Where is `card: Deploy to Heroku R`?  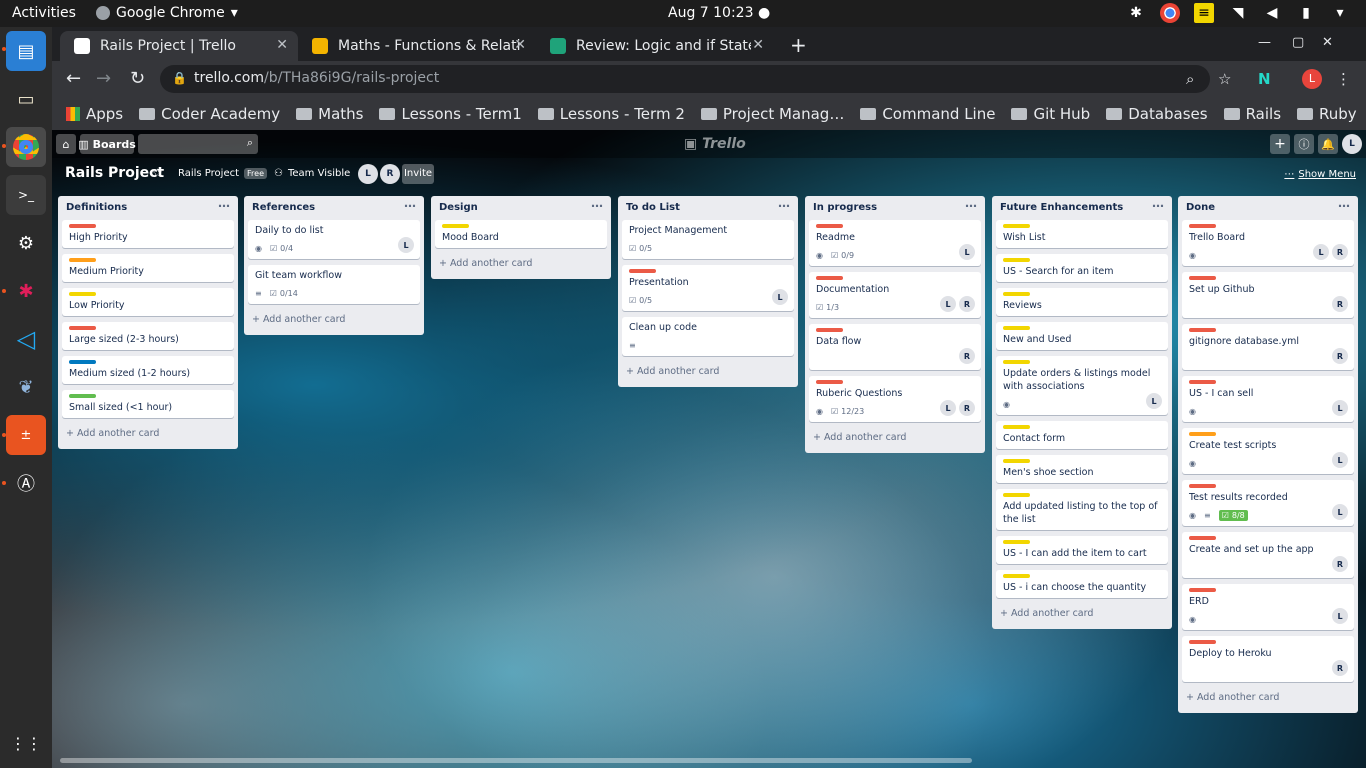
card: Deploy to Heroku R is located at coordinates (1268, 659).